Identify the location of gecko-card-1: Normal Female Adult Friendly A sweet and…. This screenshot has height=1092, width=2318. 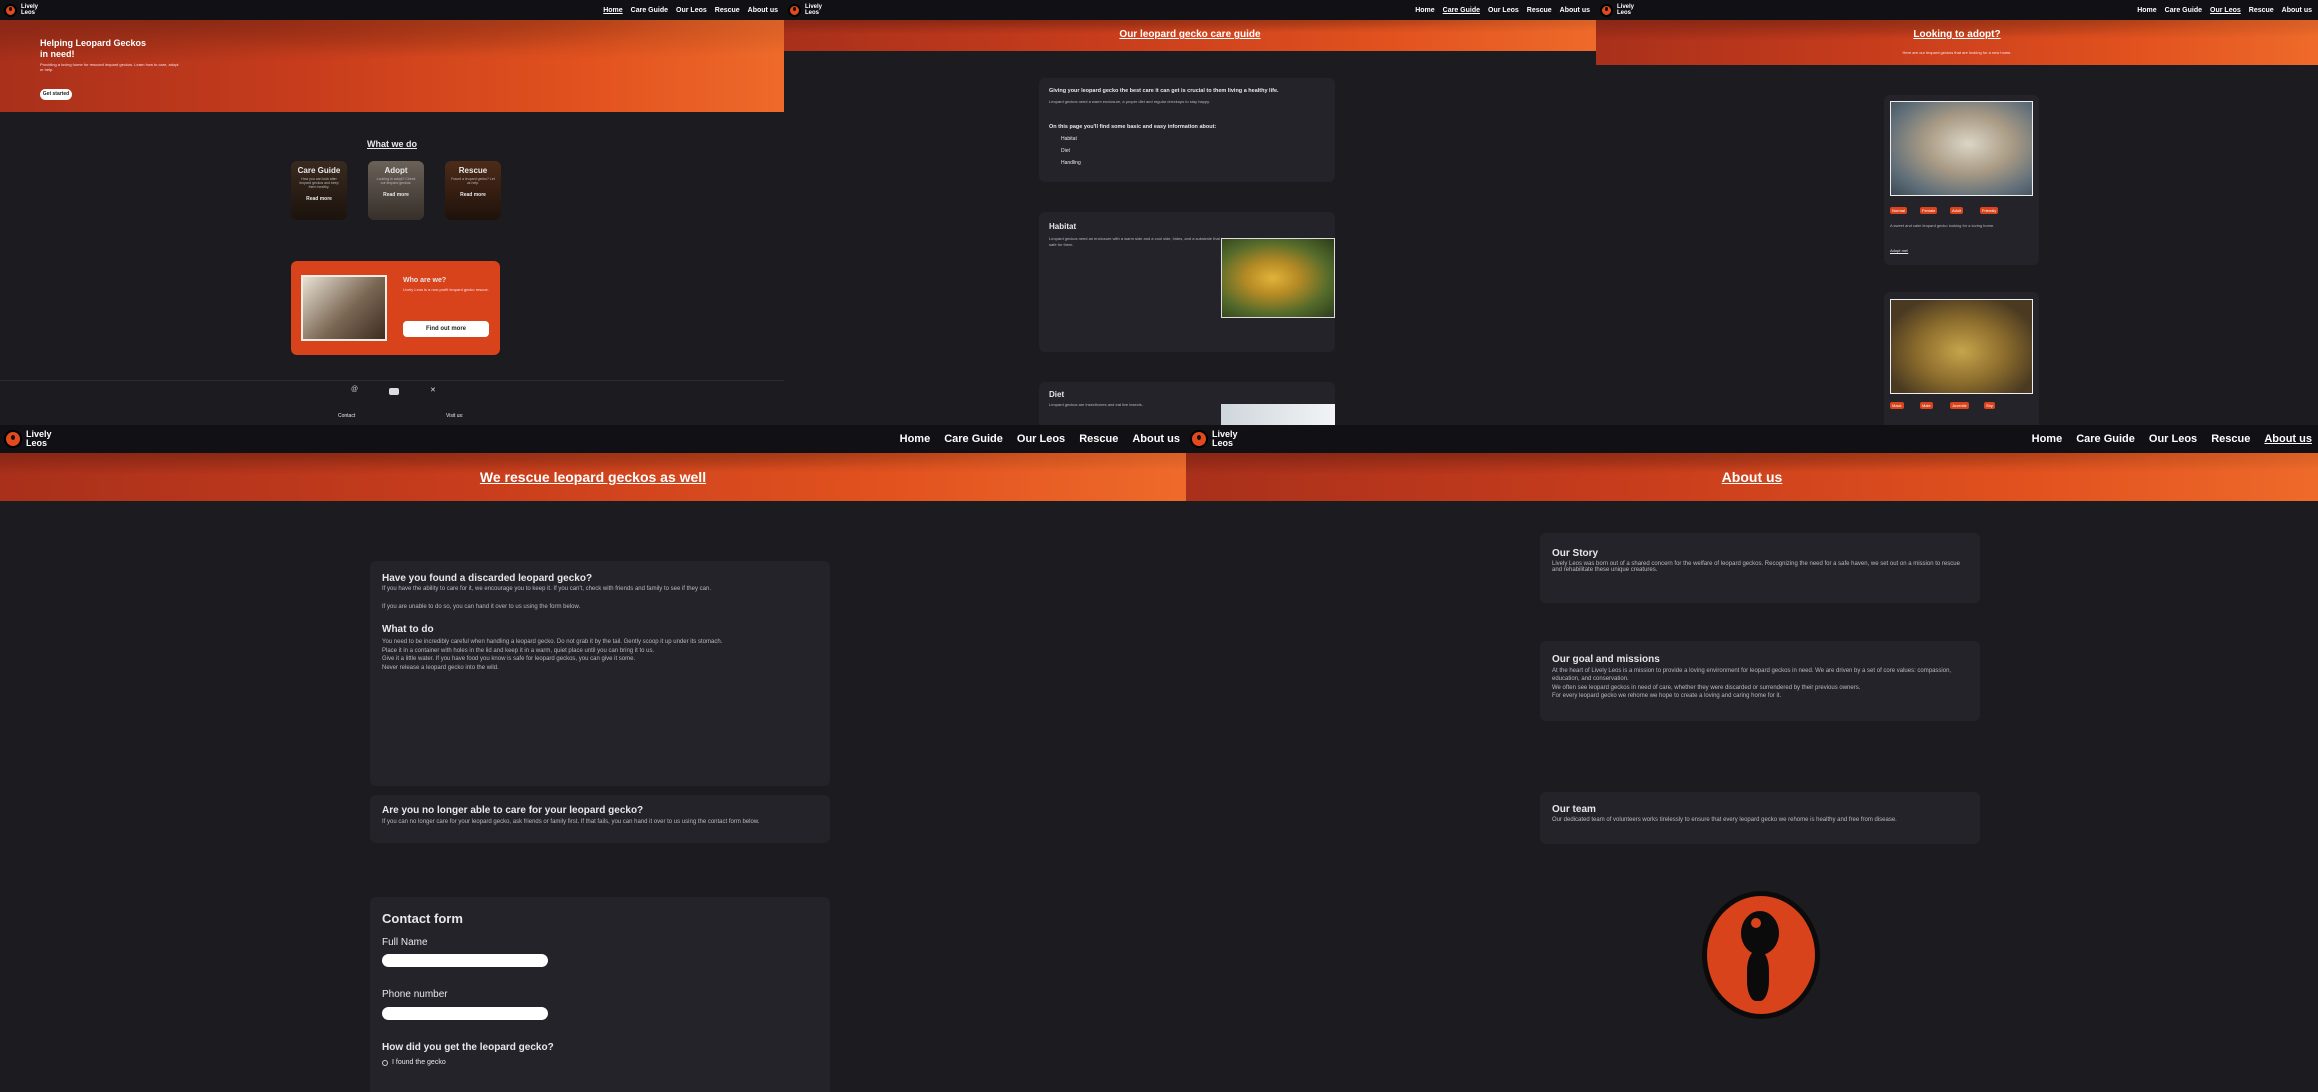
(1961, 180).